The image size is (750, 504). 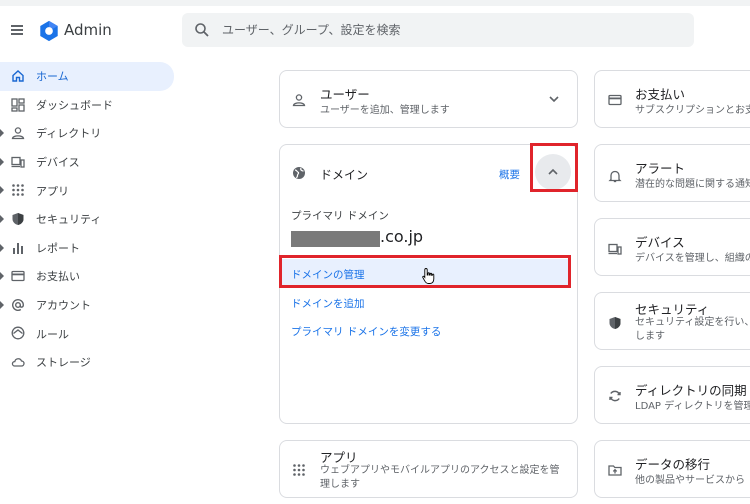 What do you see at coordinates (672, 99) in the screenshot?
I see `billing-card: お支払い サブスクリプションとお支` at bounding box center [672, 99].